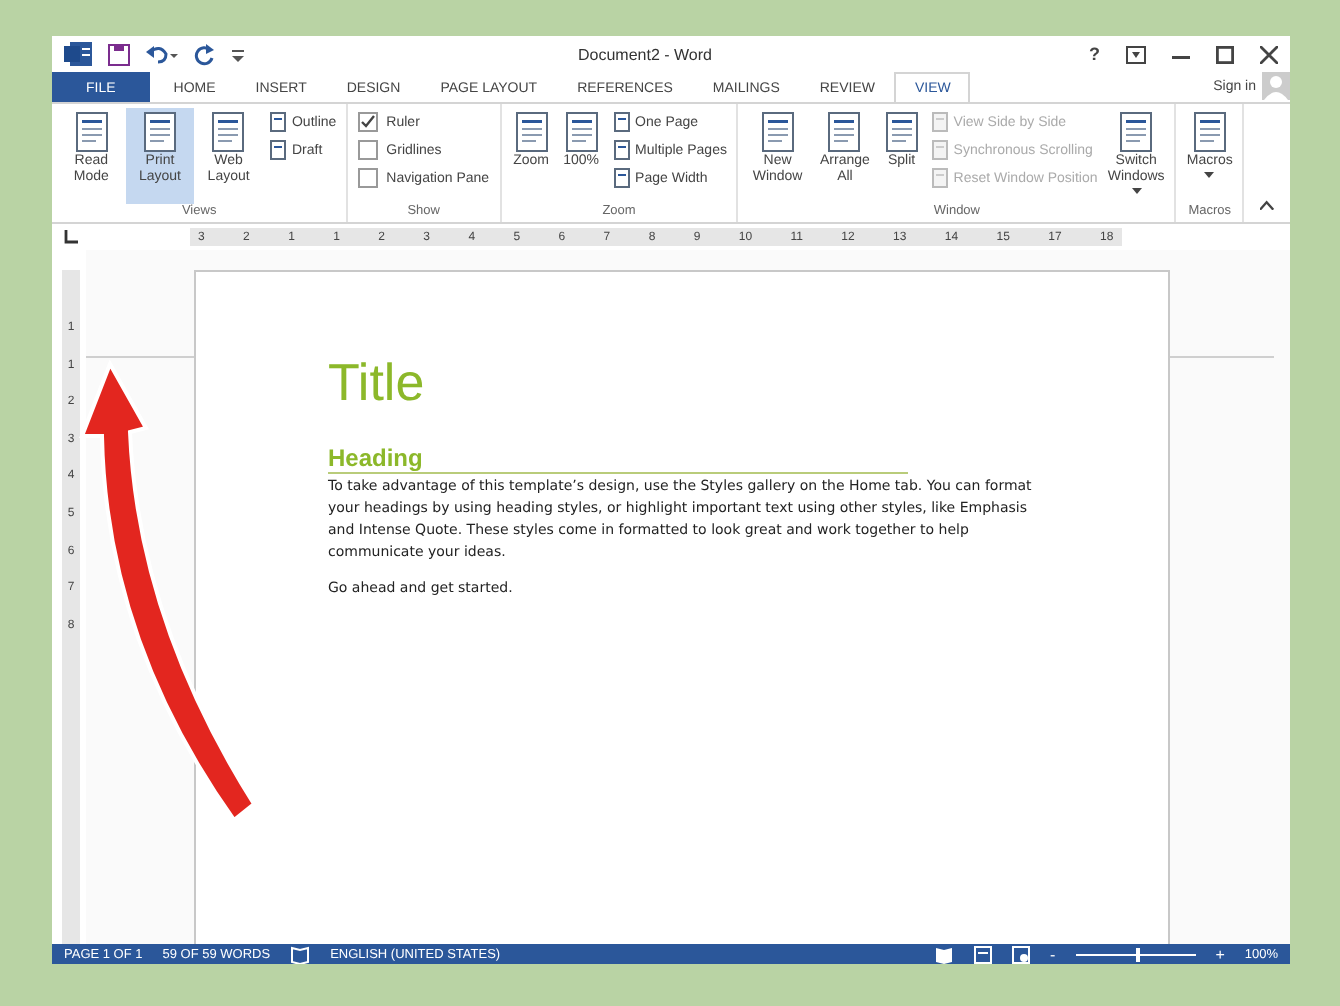 This screenshot has height=1006, width=1340. What do you see at coordinates (162, 54) in the screenshot?
I see `undo-icon` at bounding box center [162, 54].